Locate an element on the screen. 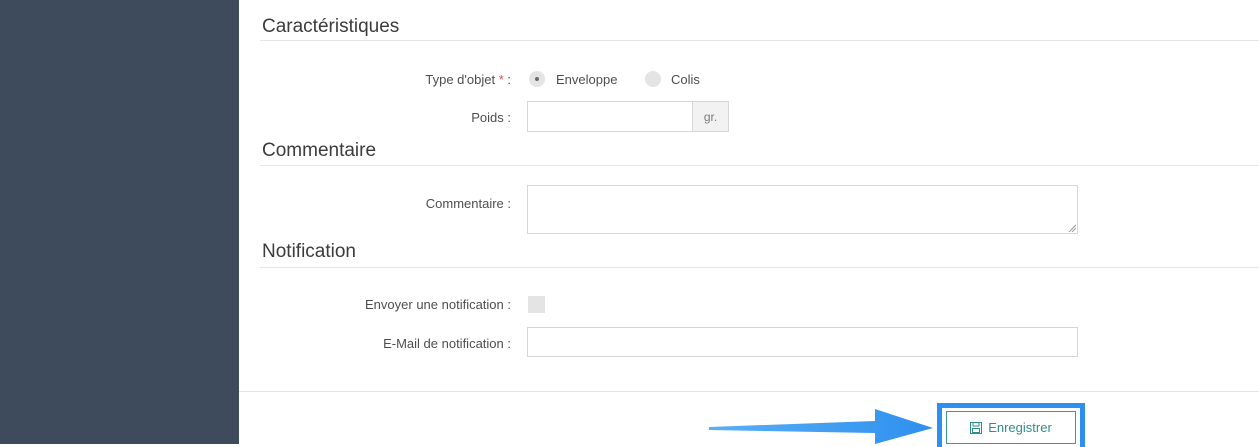 The width and height of the screenshot is (1259, 447). section-title-notification: Notification is located at coordinates (309, 251).